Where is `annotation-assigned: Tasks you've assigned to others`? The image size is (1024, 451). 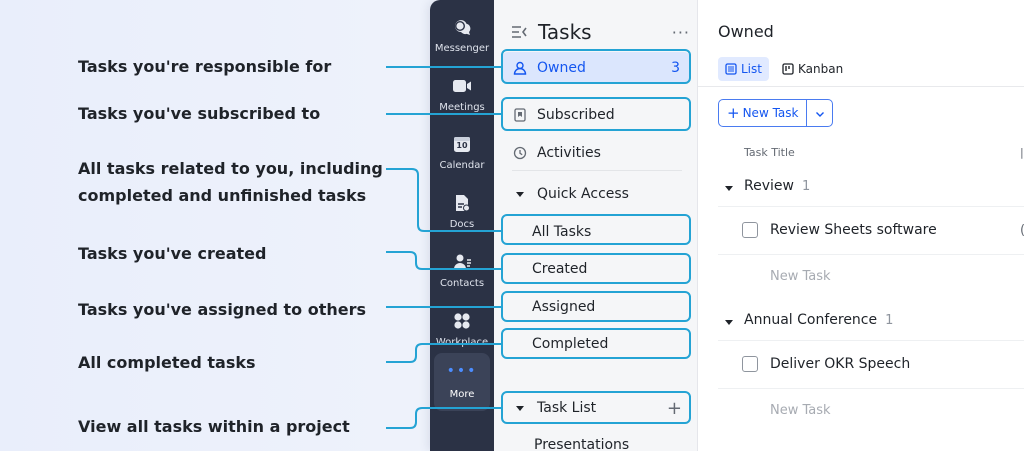 annotation-assigned: Tasks you've assigned to others is located at coordinates (222, 309).